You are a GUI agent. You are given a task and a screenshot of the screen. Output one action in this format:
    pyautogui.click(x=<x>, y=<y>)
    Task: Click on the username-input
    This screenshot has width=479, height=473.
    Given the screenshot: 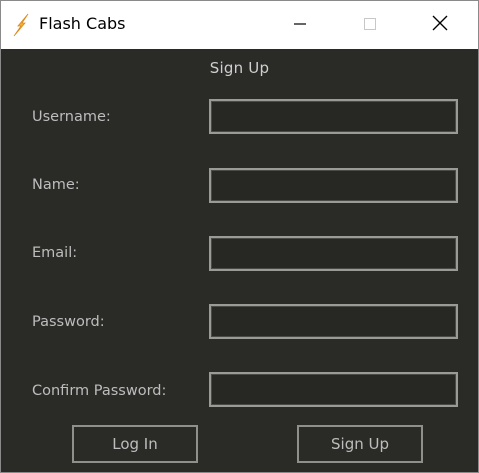 What is the action you would take?
    pyautogui.click(x=333, y=116)
    